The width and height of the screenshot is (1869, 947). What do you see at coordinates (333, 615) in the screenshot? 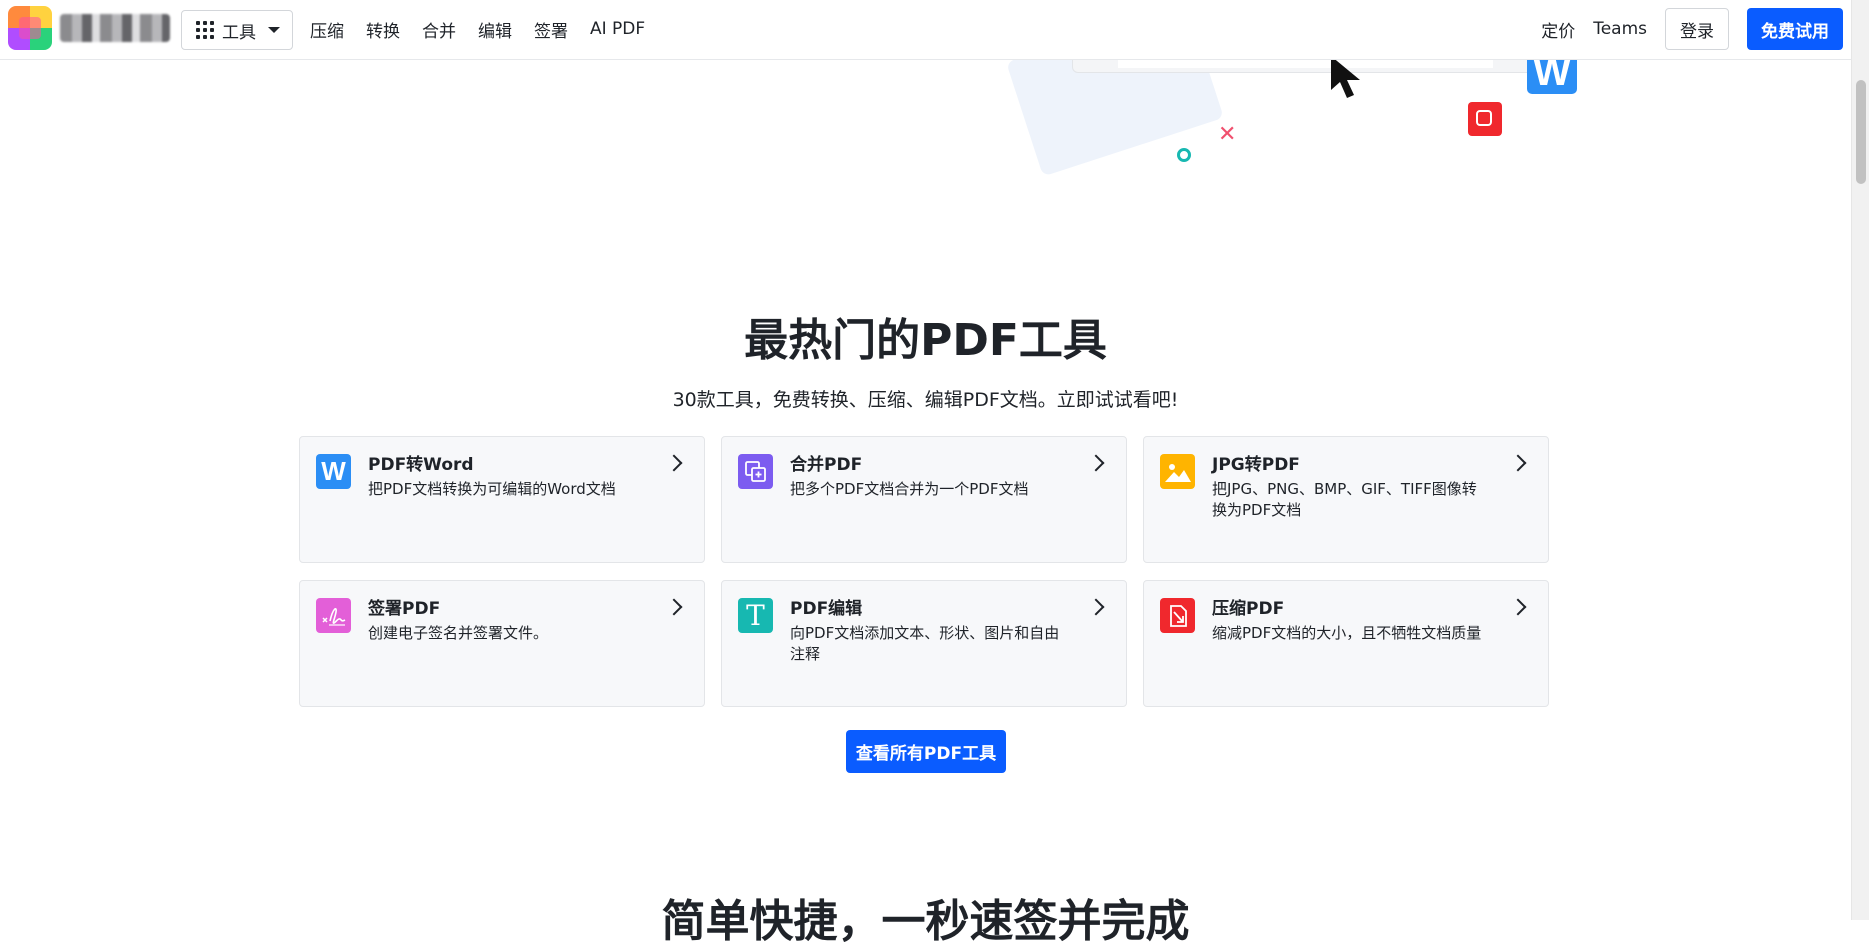
I see `signature-icon` at bounding box center [333, 615].